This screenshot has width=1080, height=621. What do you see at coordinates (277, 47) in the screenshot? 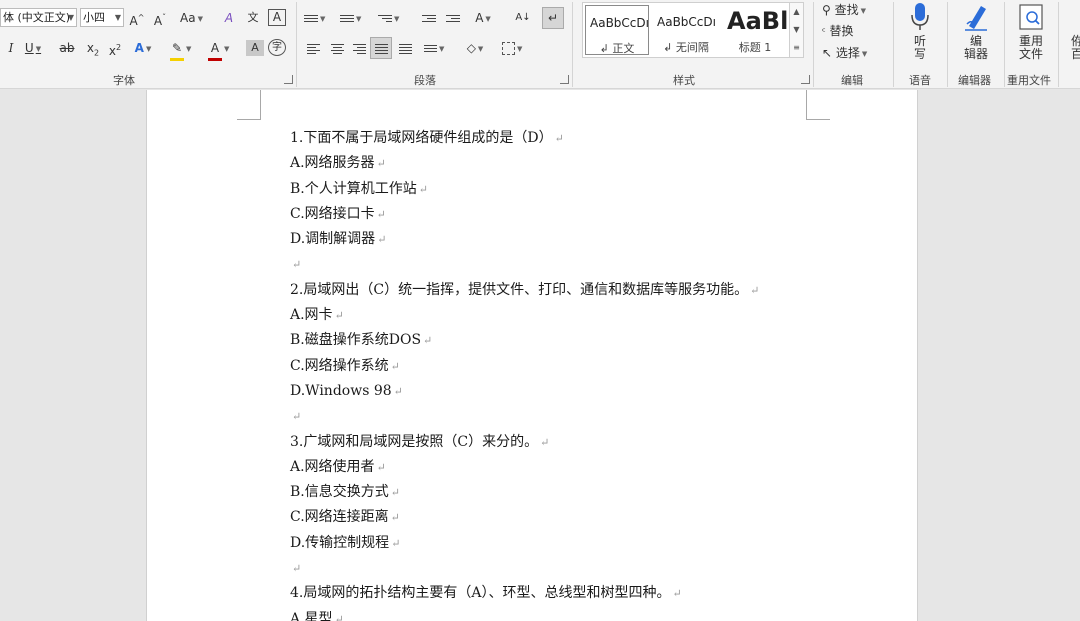
I see `enclose-char-icon: 字` at bounding box center [277, 47].